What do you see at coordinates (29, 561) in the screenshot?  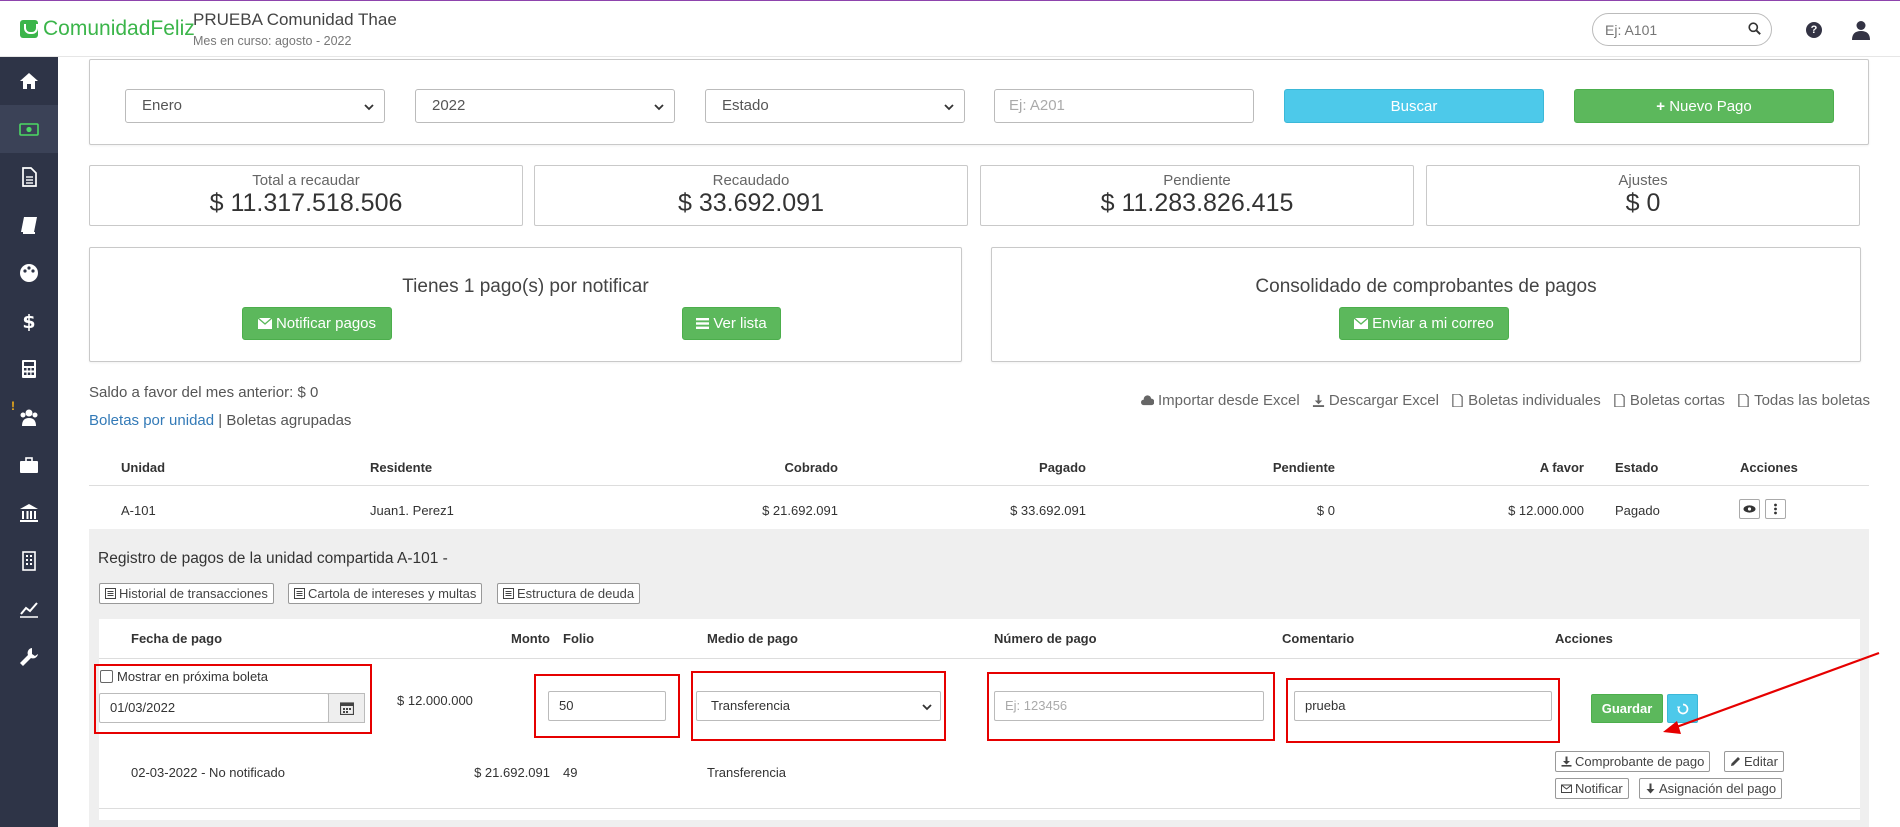 I see `sidebar-item-building` at bounding box center [29, 561].